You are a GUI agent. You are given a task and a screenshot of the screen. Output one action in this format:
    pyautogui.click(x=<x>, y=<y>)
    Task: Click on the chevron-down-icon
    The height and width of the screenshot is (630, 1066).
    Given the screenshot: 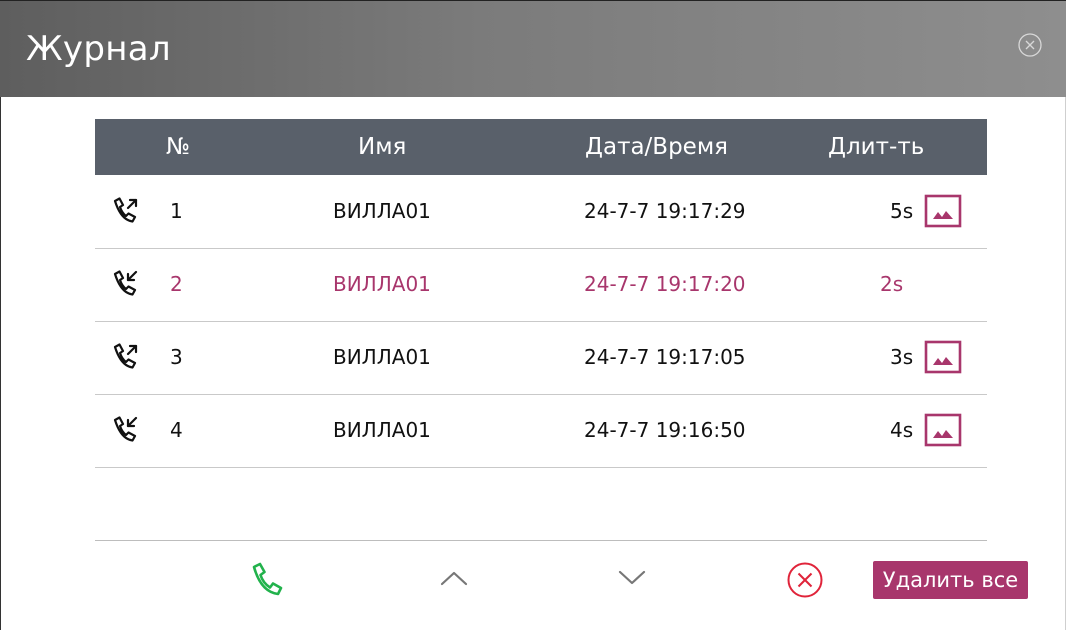 What is the action you would take?
    pyautogui.click(x=632, y=577)
    